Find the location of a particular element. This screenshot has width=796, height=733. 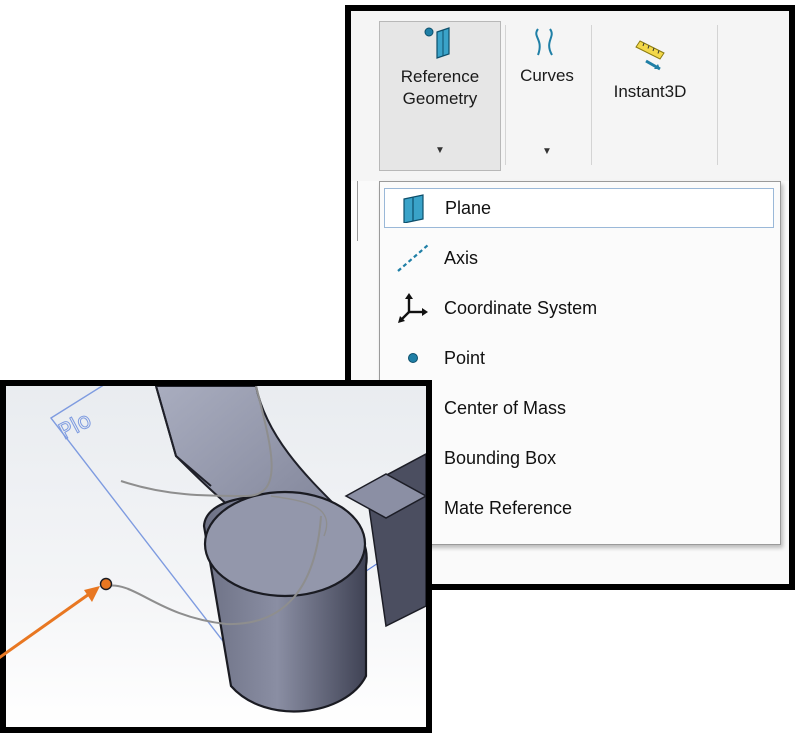

menu-item-label: Bounding Box is located at coordinates (500, 457).